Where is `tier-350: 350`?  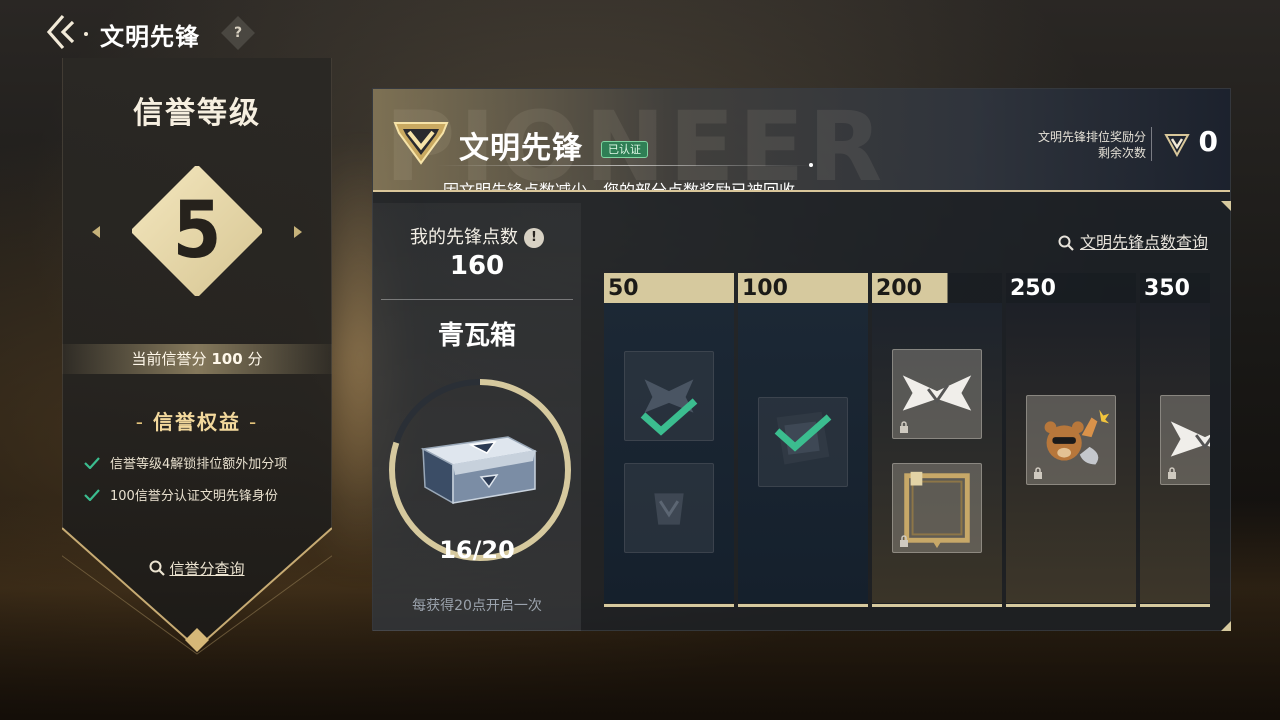
tier-350: 350 is located at coordinates (1175, 440).